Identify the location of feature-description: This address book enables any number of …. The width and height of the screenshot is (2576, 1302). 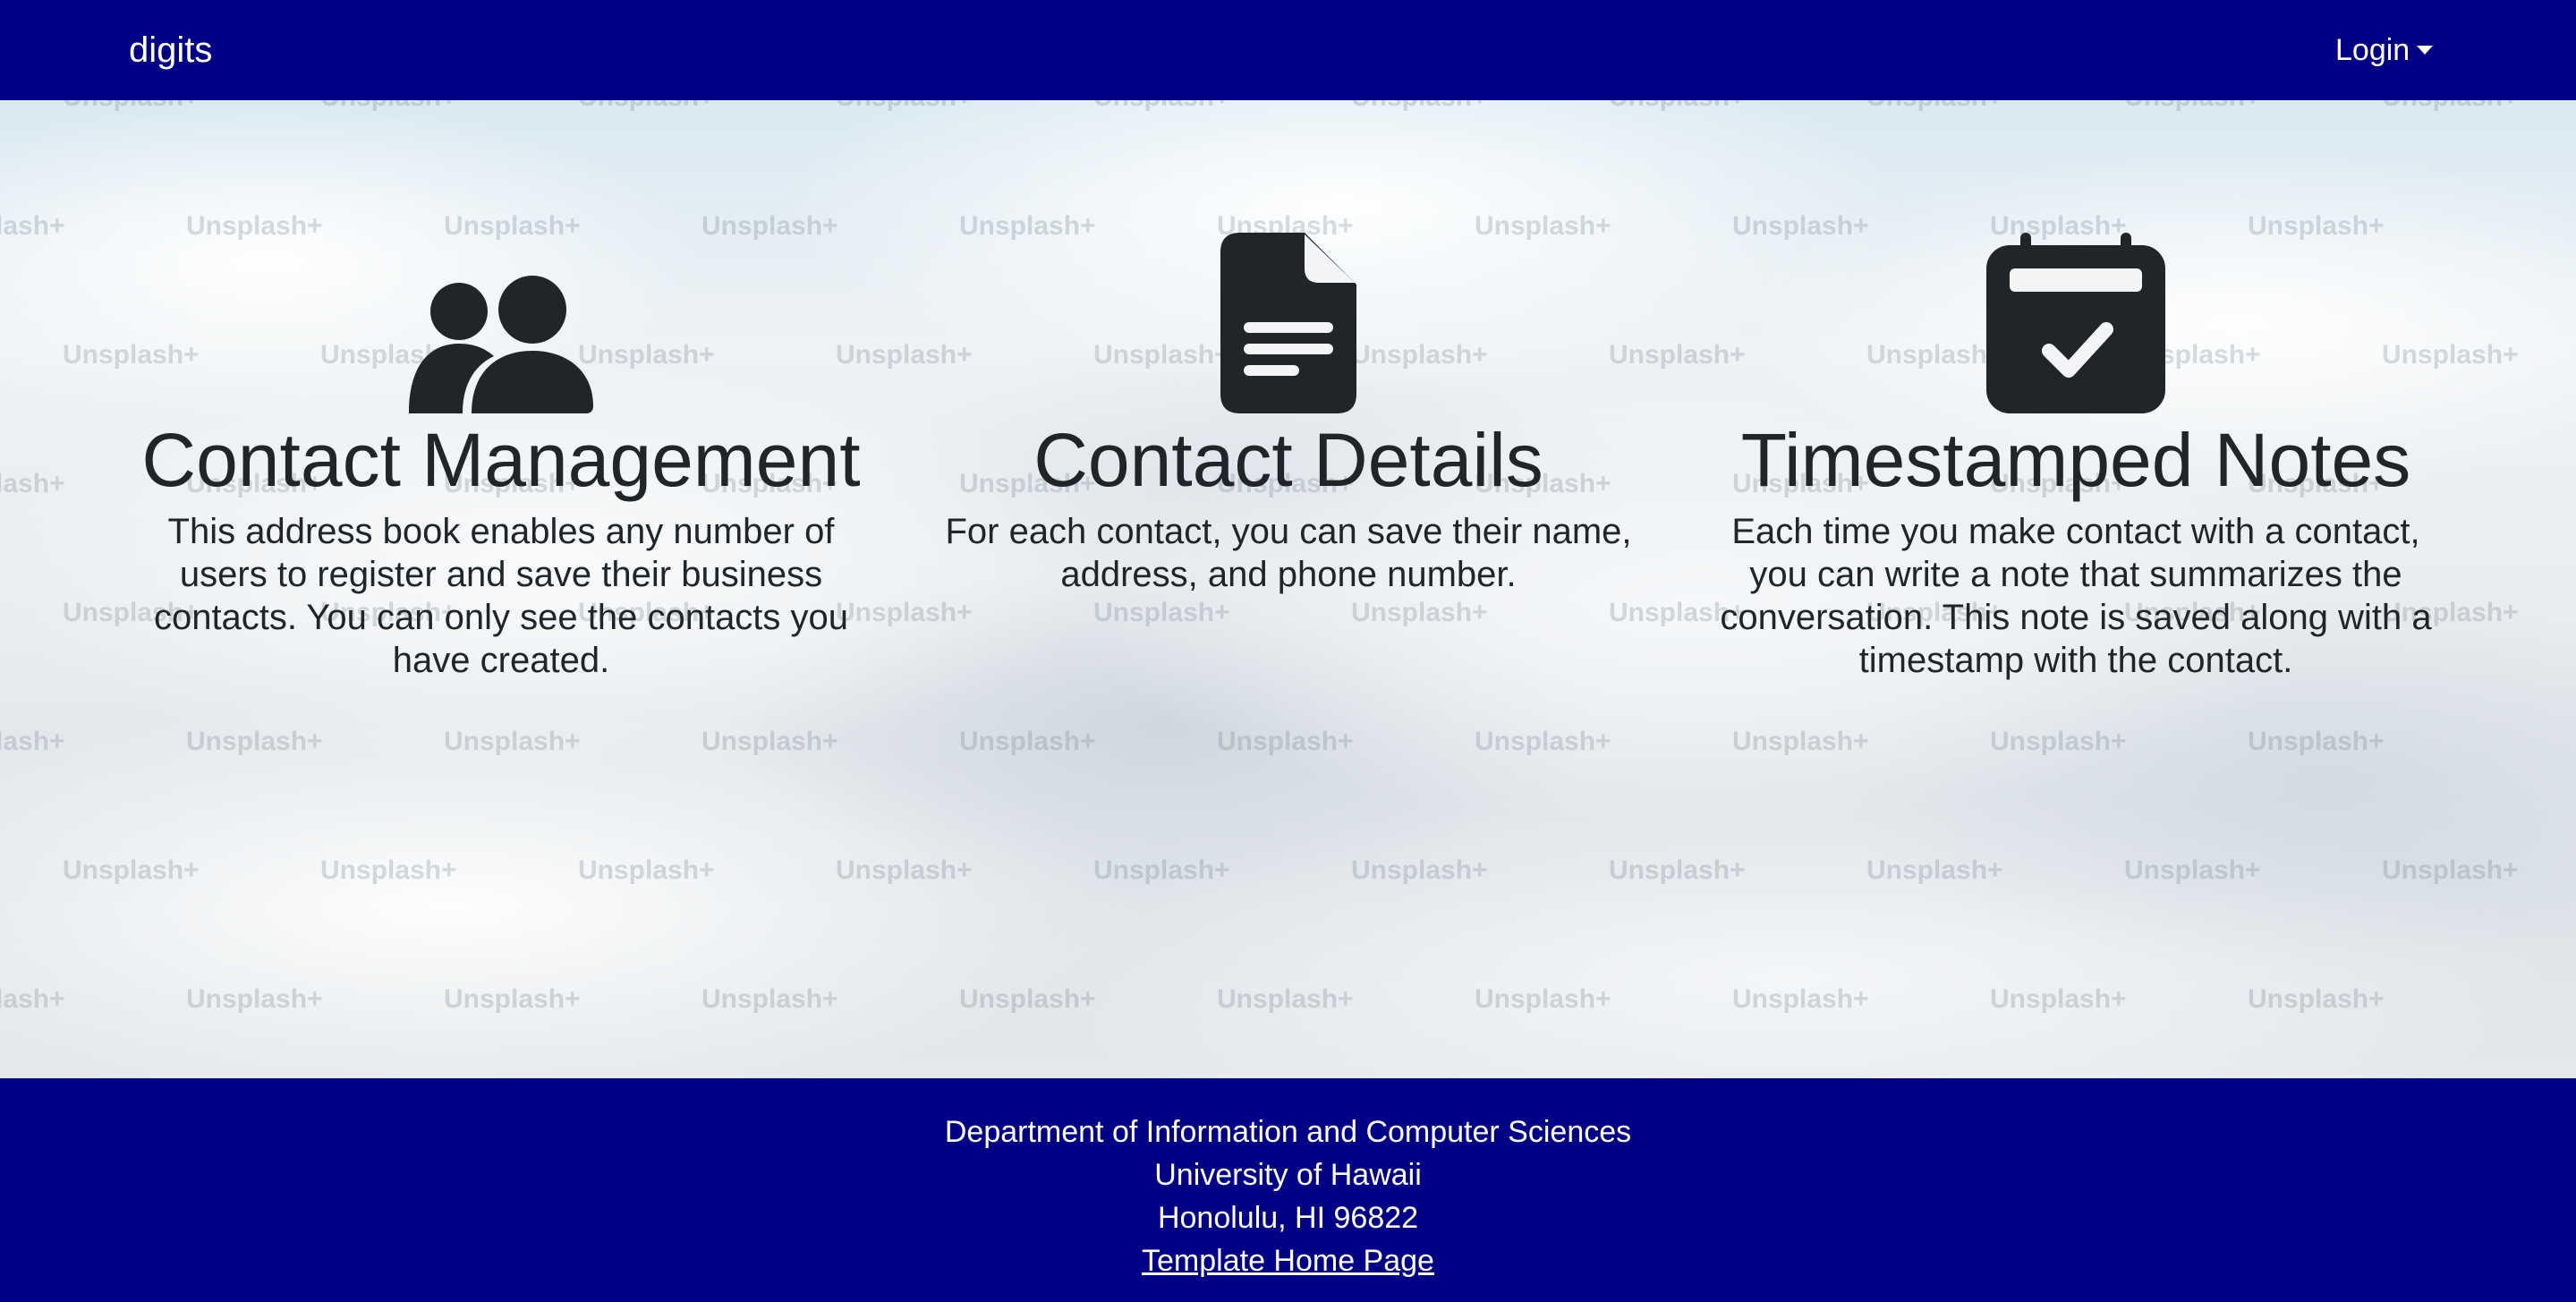
(501, 596).